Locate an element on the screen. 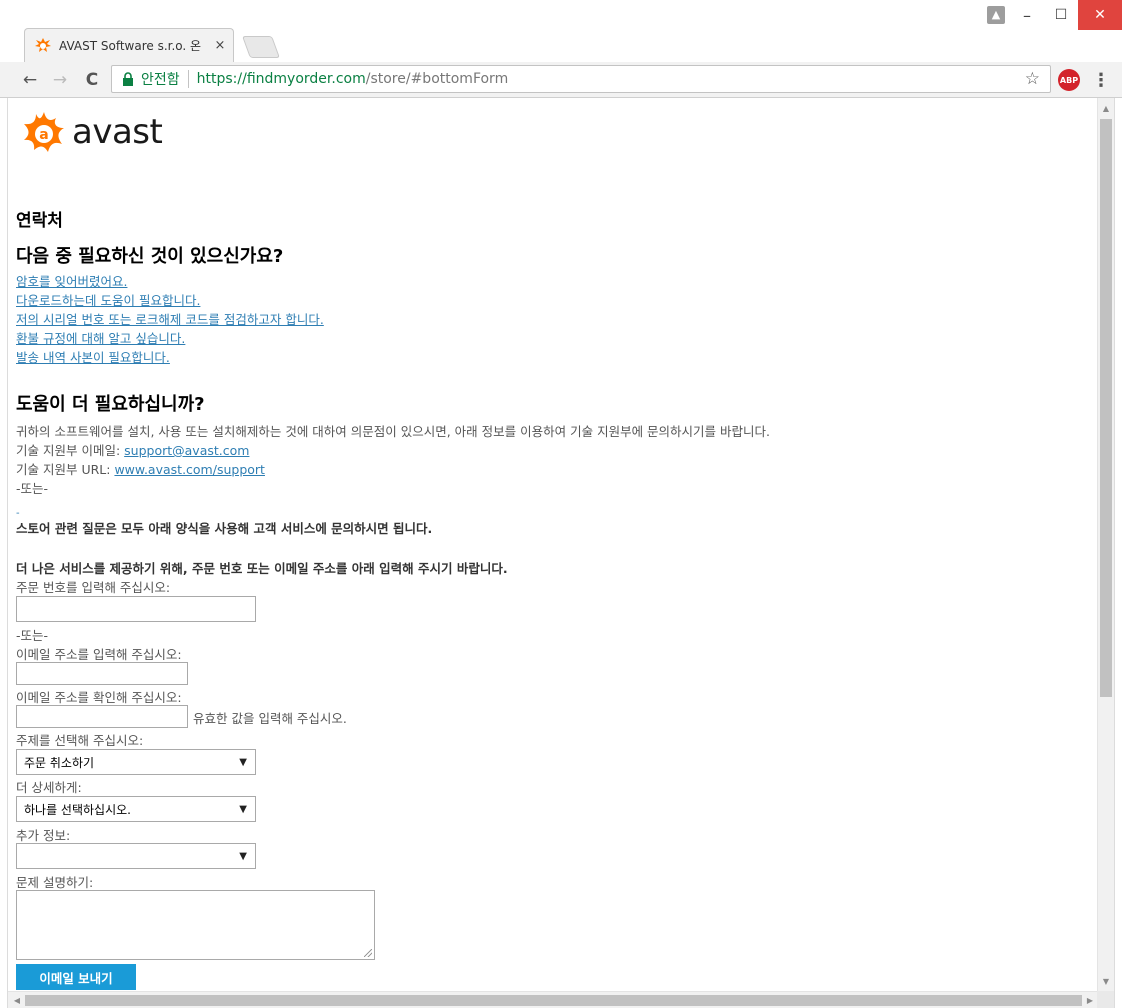 Image resolution: width=1122 pixels, height=1008 pixels. or-separator: -또는- is located at coordinates (32, 635).